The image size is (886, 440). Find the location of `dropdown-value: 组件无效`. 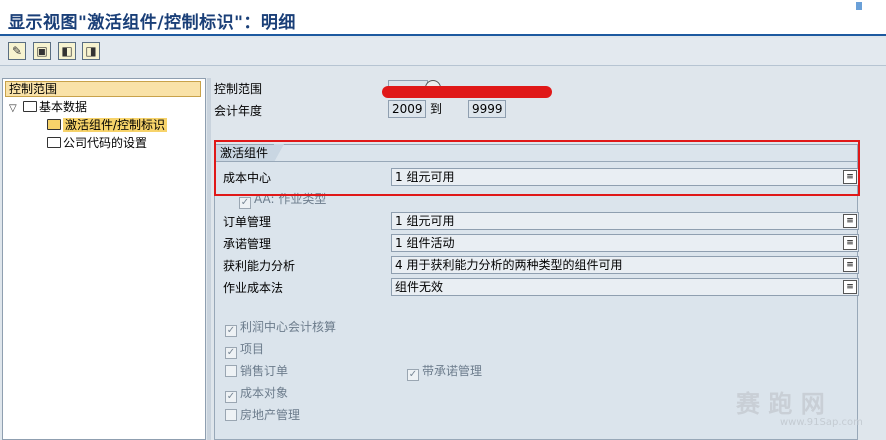

dropdown-value: 组件无效 is located at coordinates (419, 287).